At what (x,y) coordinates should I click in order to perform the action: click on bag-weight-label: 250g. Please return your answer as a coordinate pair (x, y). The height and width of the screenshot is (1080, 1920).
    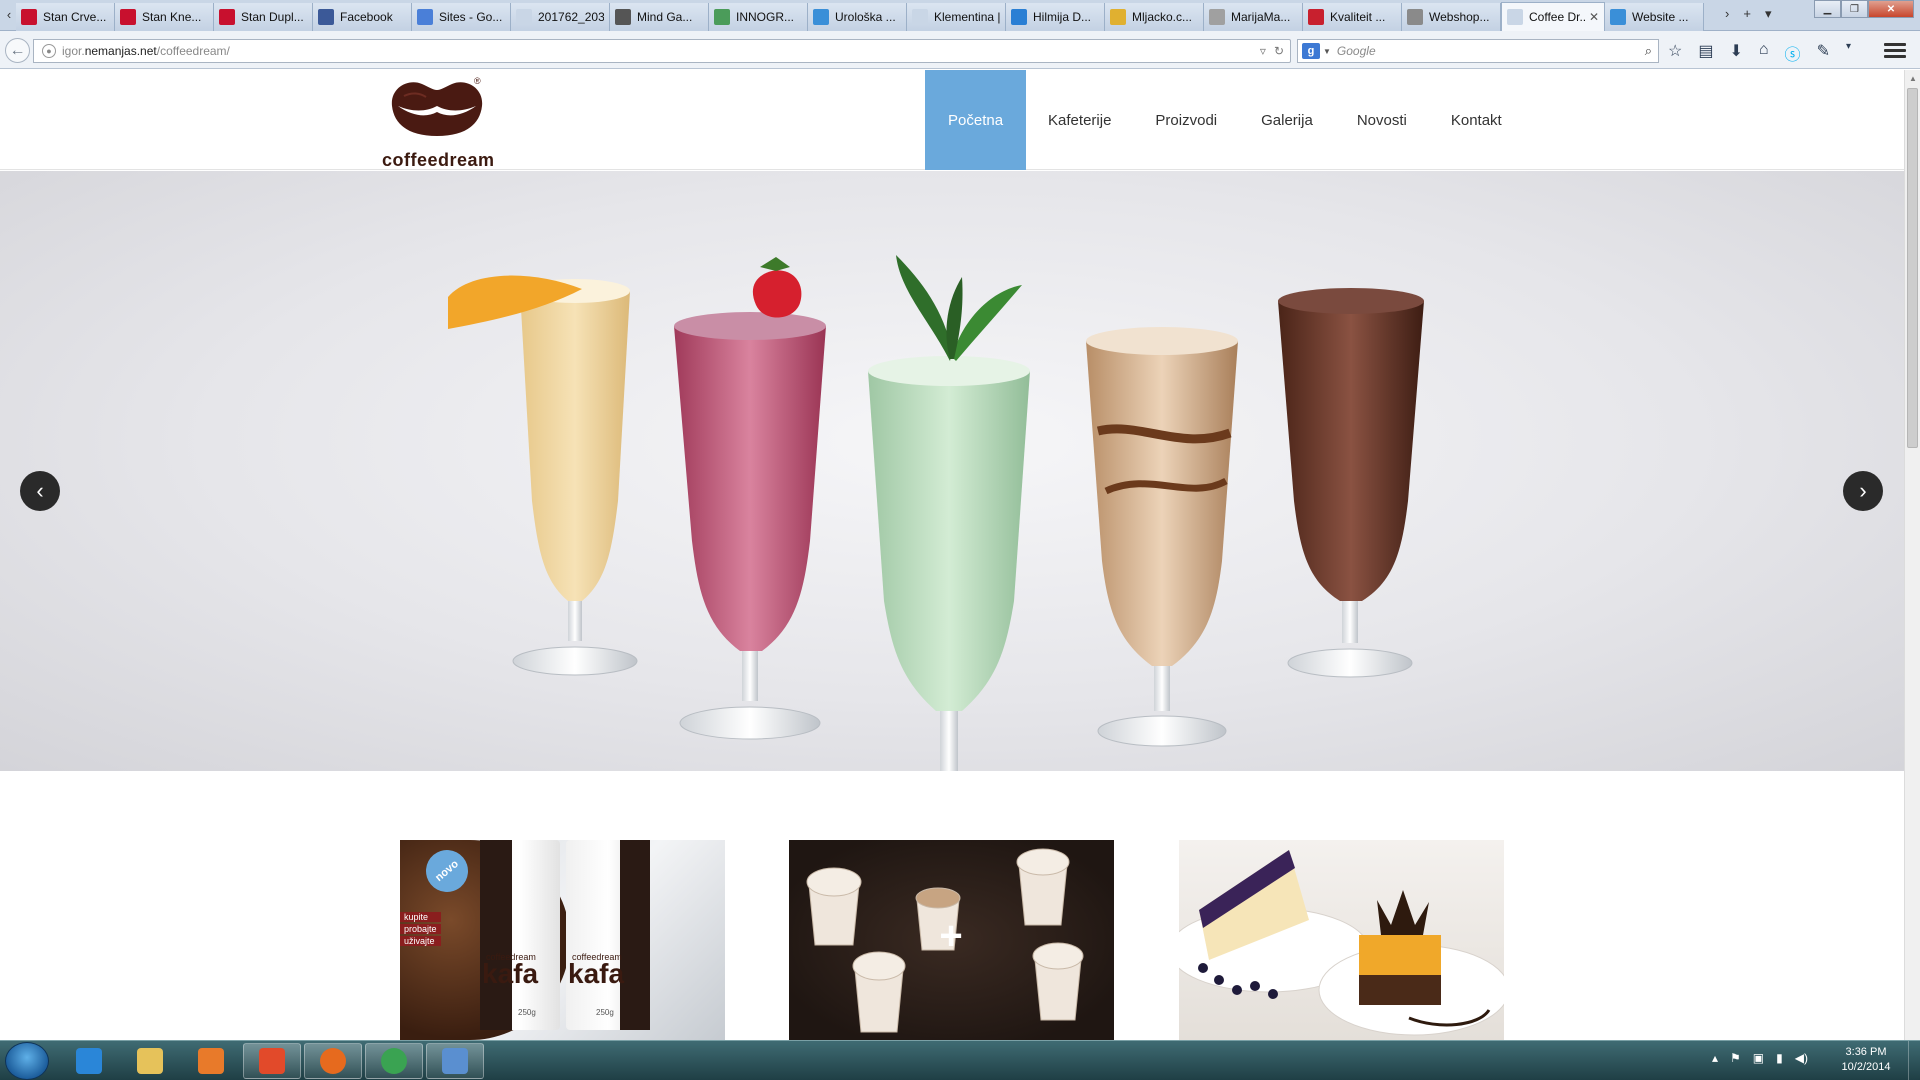
    Looking at the image, I should click on (527, 1012).